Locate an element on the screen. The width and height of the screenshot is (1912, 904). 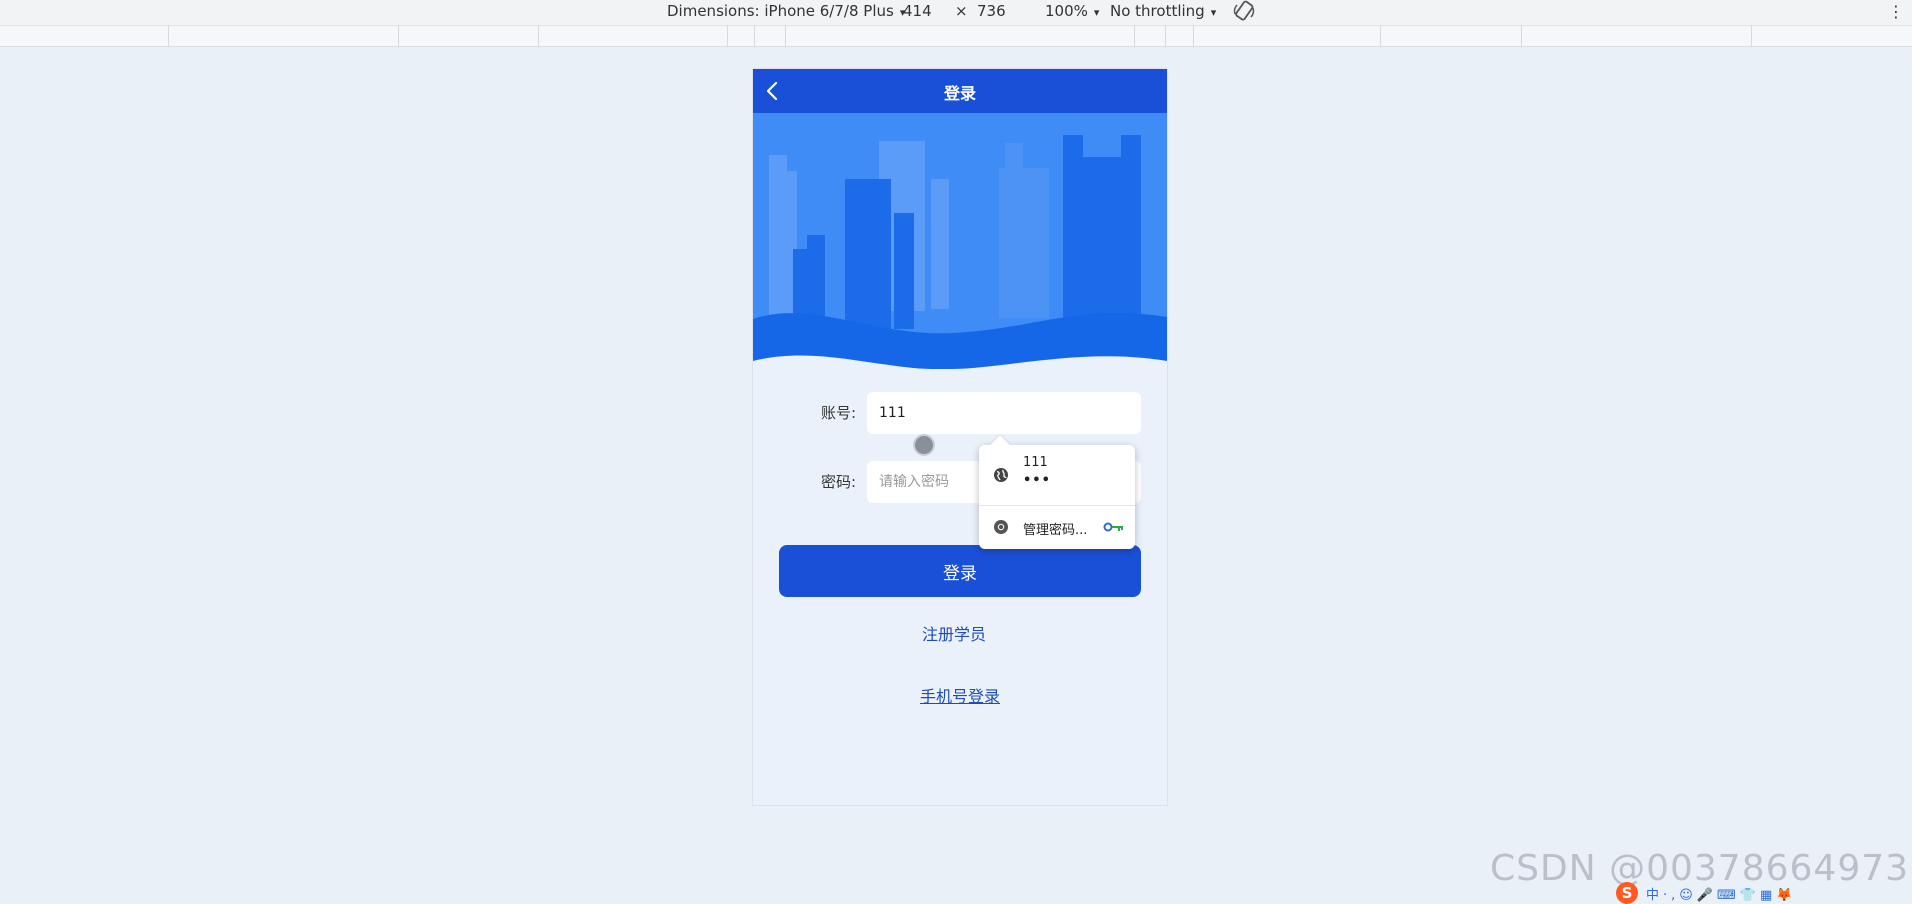
media-query-ruler is located at coordinates (956, 36).